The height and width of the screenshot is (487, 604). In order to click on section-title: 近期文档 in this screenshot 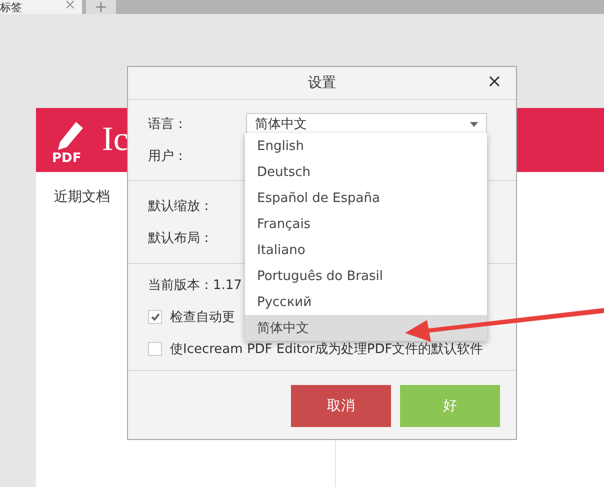, I will do `click(82, 197)`.